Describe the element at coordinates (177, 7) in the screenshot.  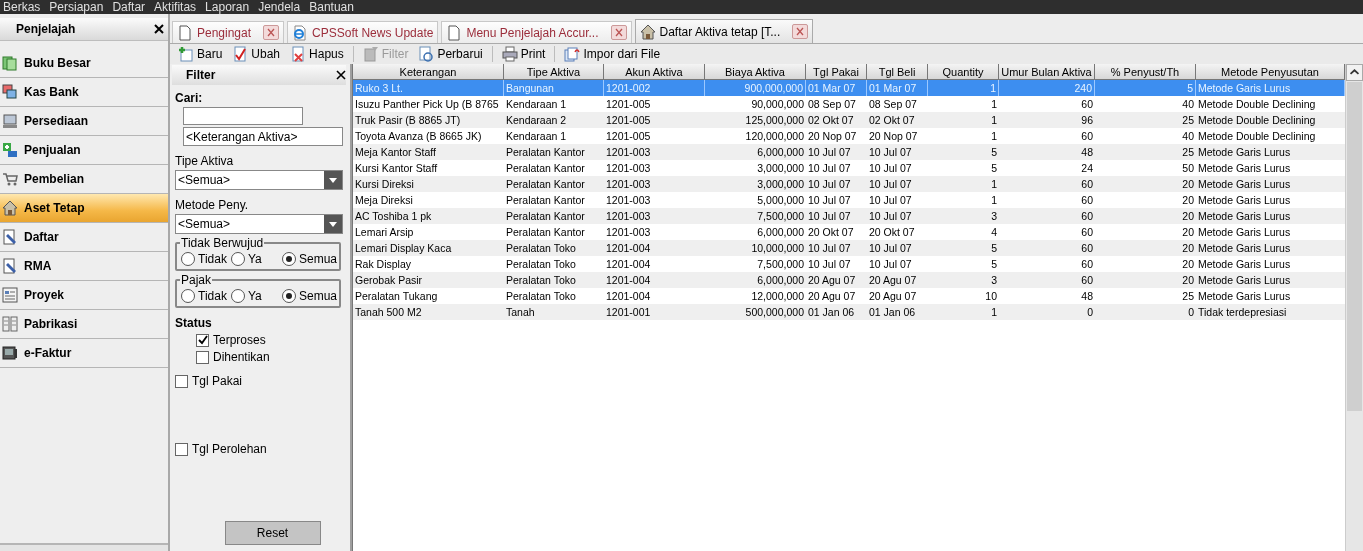
I see `menu-item: Aktifitas` at that location.